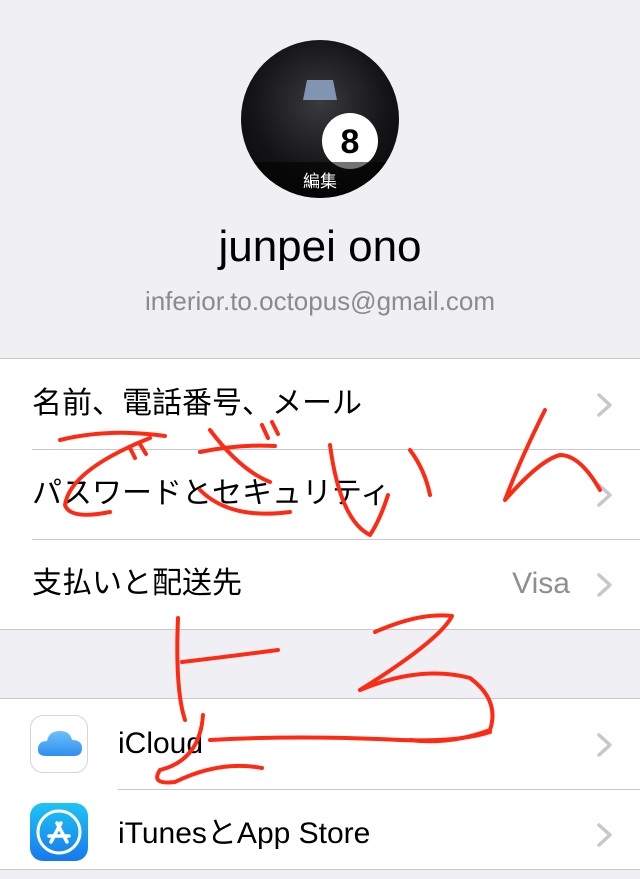  I want to click on row-label: iTunesとApp Store, so click(244, 833).